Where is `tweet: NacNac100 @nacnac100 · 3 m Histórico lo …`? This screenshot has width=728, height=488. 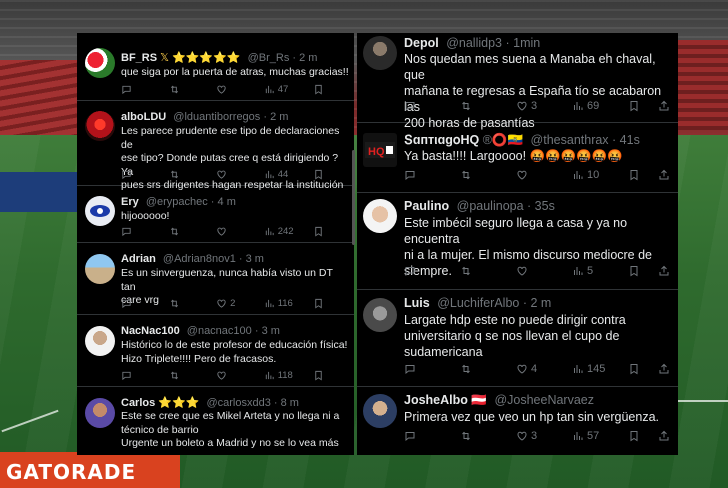 tweet: NacNac100 @nacnac100 · 3 m Histórico lo … is located at coordinates (215, 351).